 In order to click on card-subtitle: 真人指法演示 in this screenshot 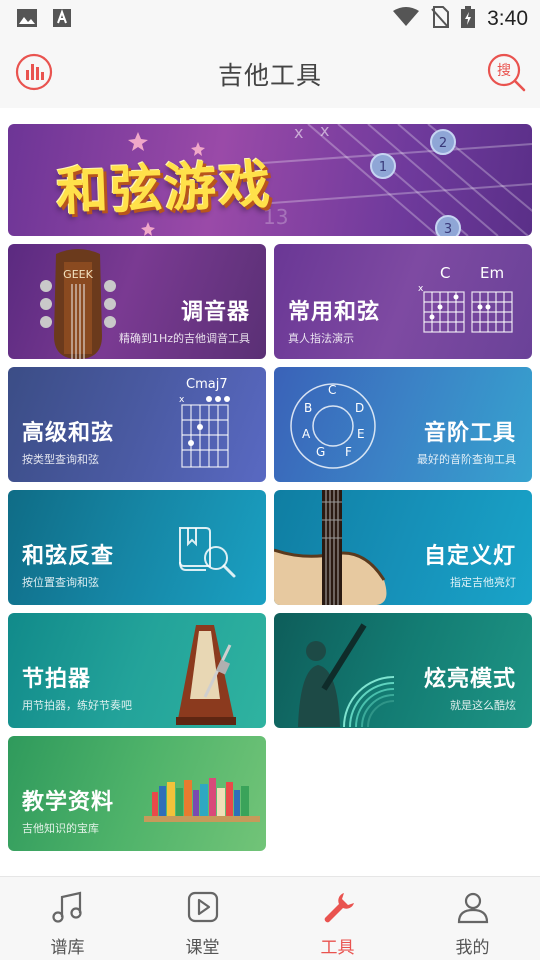, I will do `click(321, 338)`.